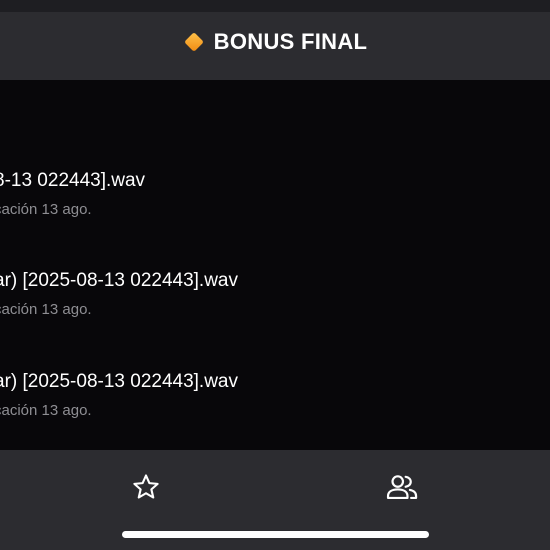 The height and width of the screenshot is (550, 550). Describe the element at coordinates (275, 6) in the screenshot. I see `status-bar` at that location.